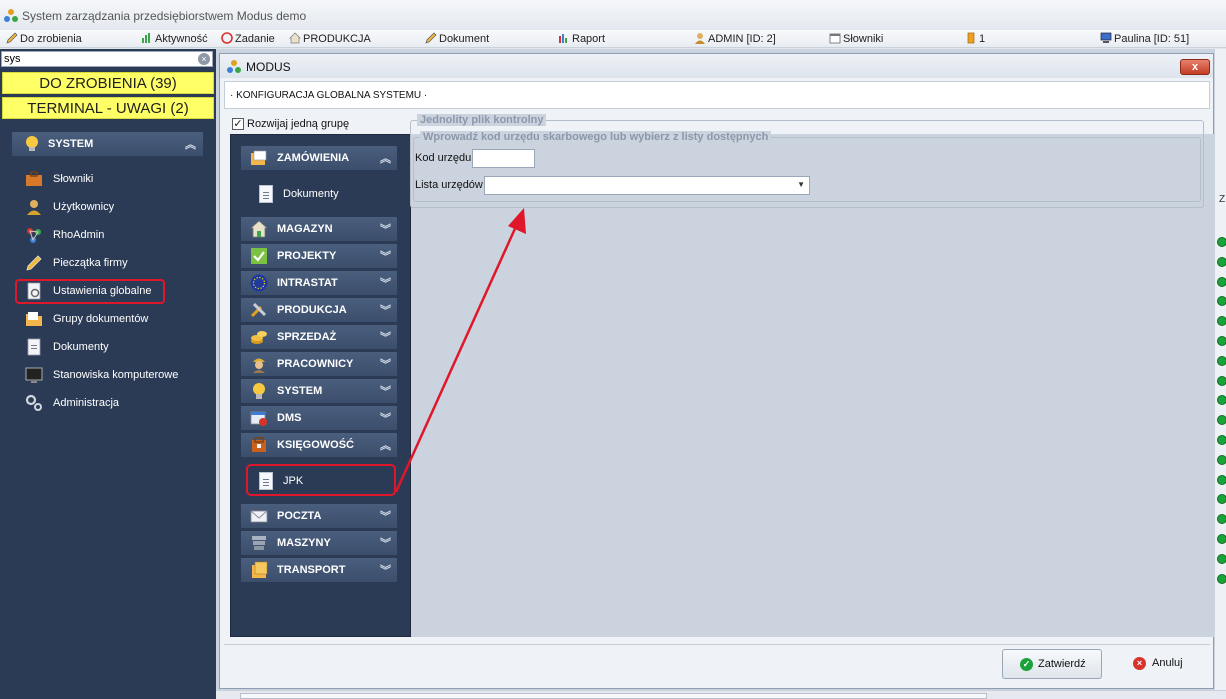  I want to click on group-label: DMS, so click(289, 418).